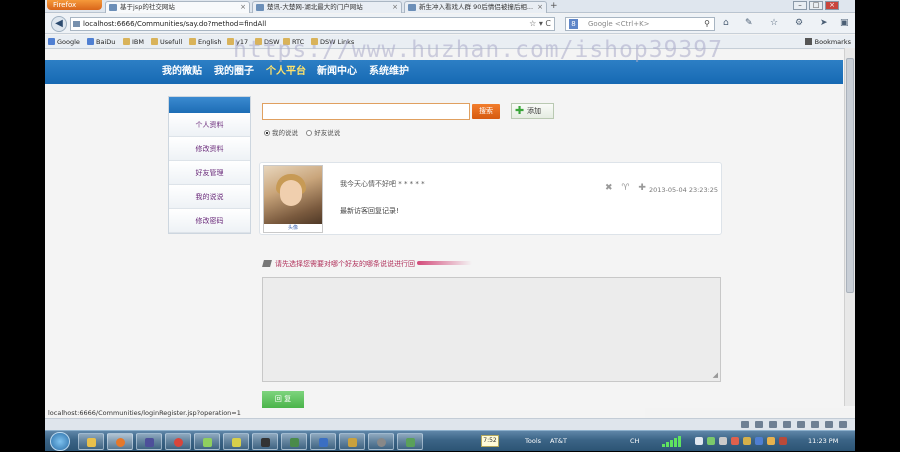 The image size is (900, 452). I want to click on nav-system-maintenance: 系统维护, so click(389, 72).